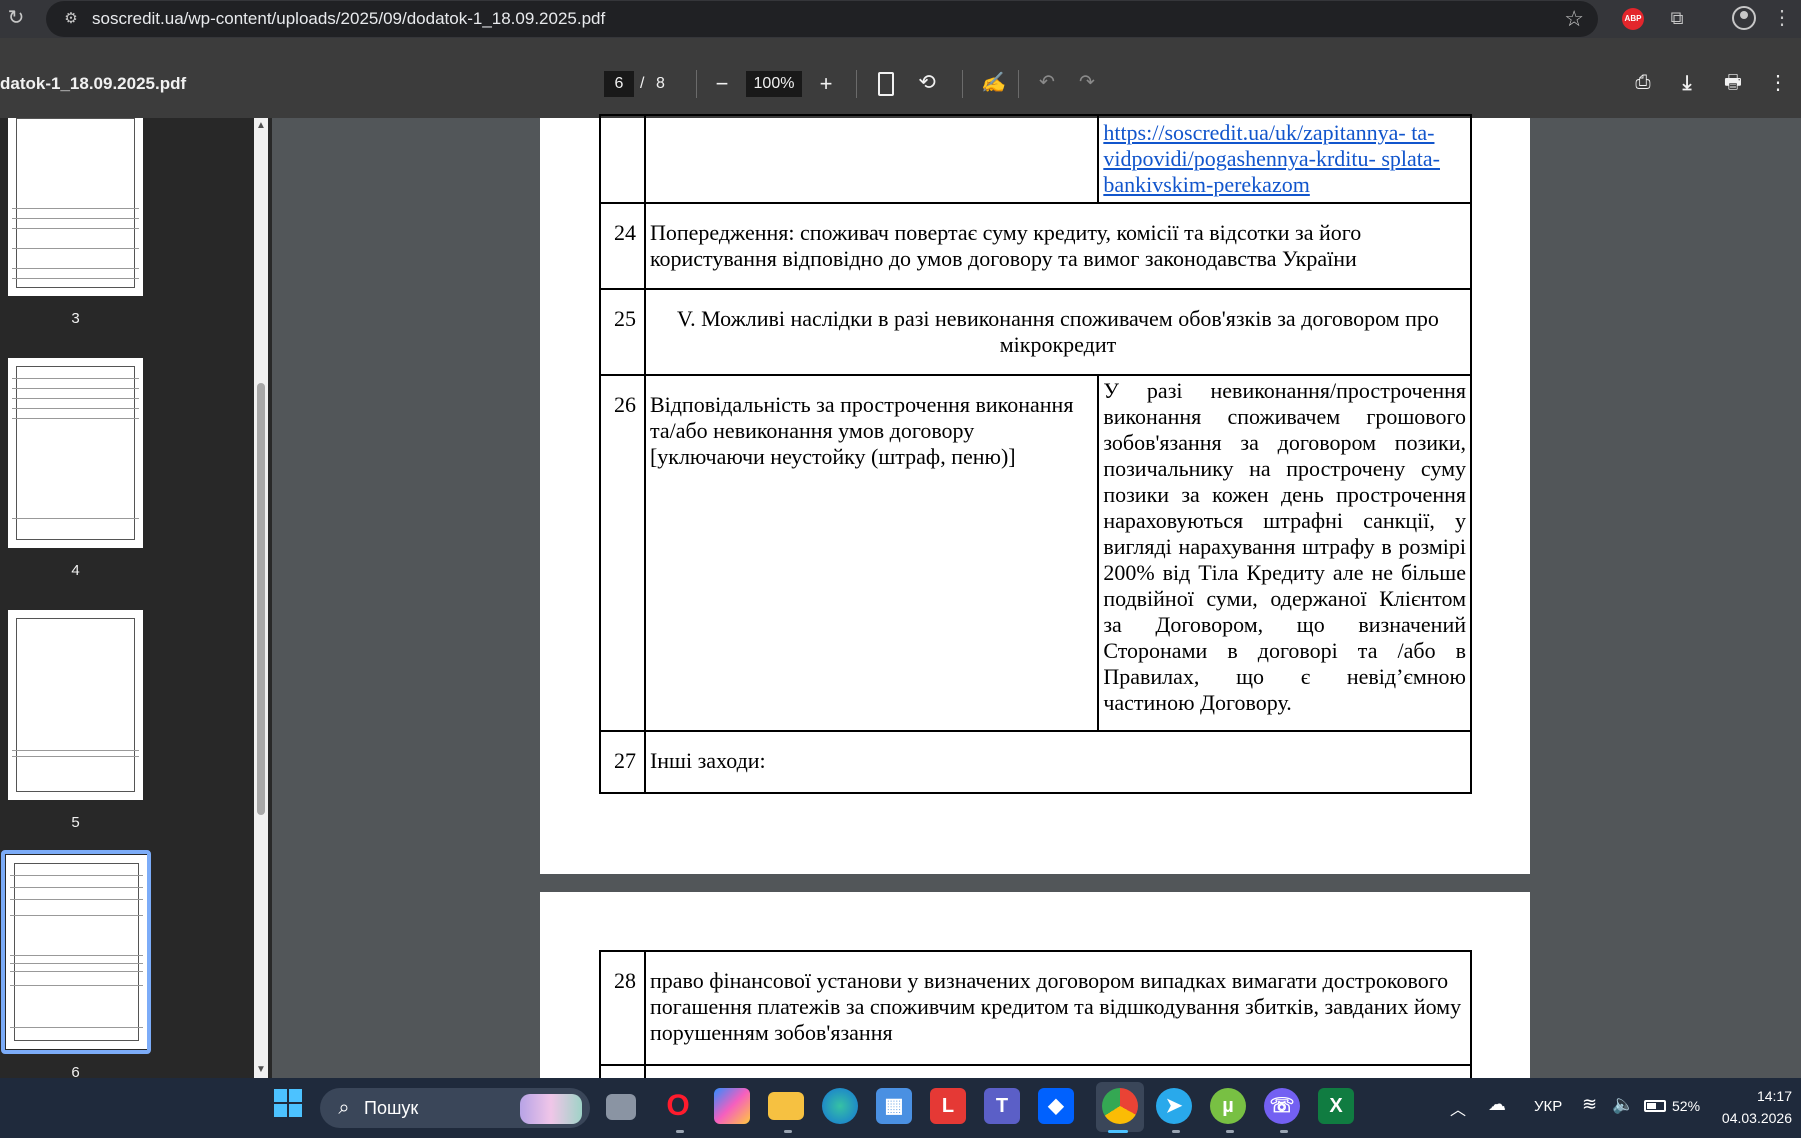 Image resolution: width=1801 pixels, height=1138 pixels. Describe the element at coordinates (551, 1109) in the screenshot. I see `search-highlight-image` at that location.